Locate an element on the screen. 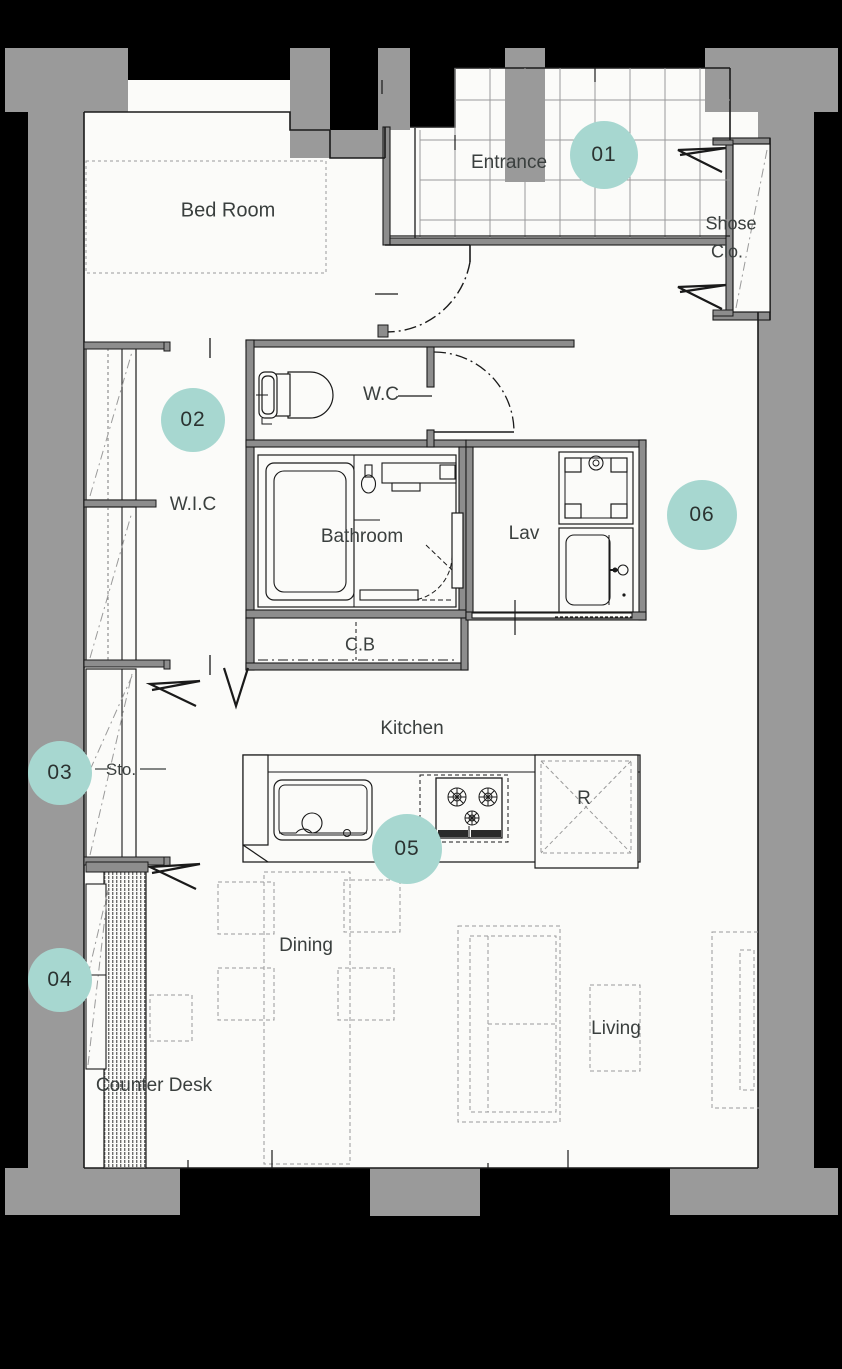 Image resolution: width=842 pixels, height=1369 pixels. room-label-shose-clo-line1: Shose is located at coordinates (731, 223).